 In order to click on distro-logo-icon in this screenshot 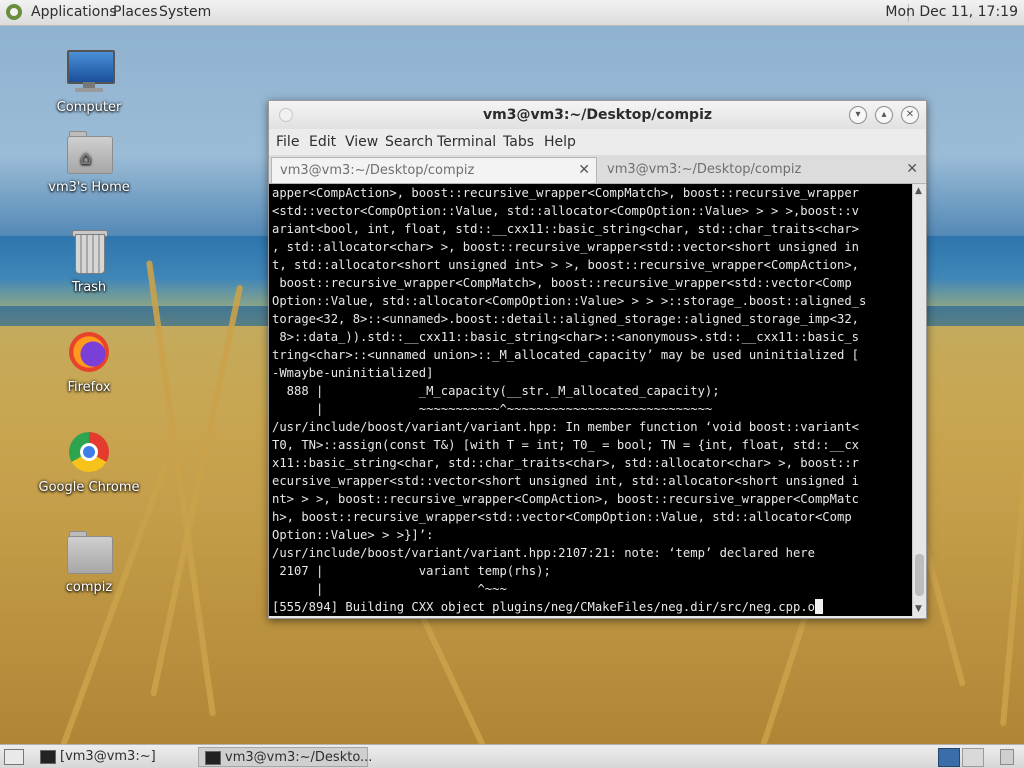, I will do `click(14, 12)`.